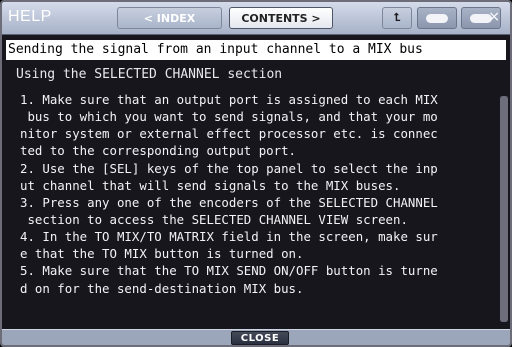 The height and width of the screenshot is (347, 512). What do you see at coordinates (169, 18) in the screenshot?
I see `index-button: < INDEX` at bounding box center [169, 18].